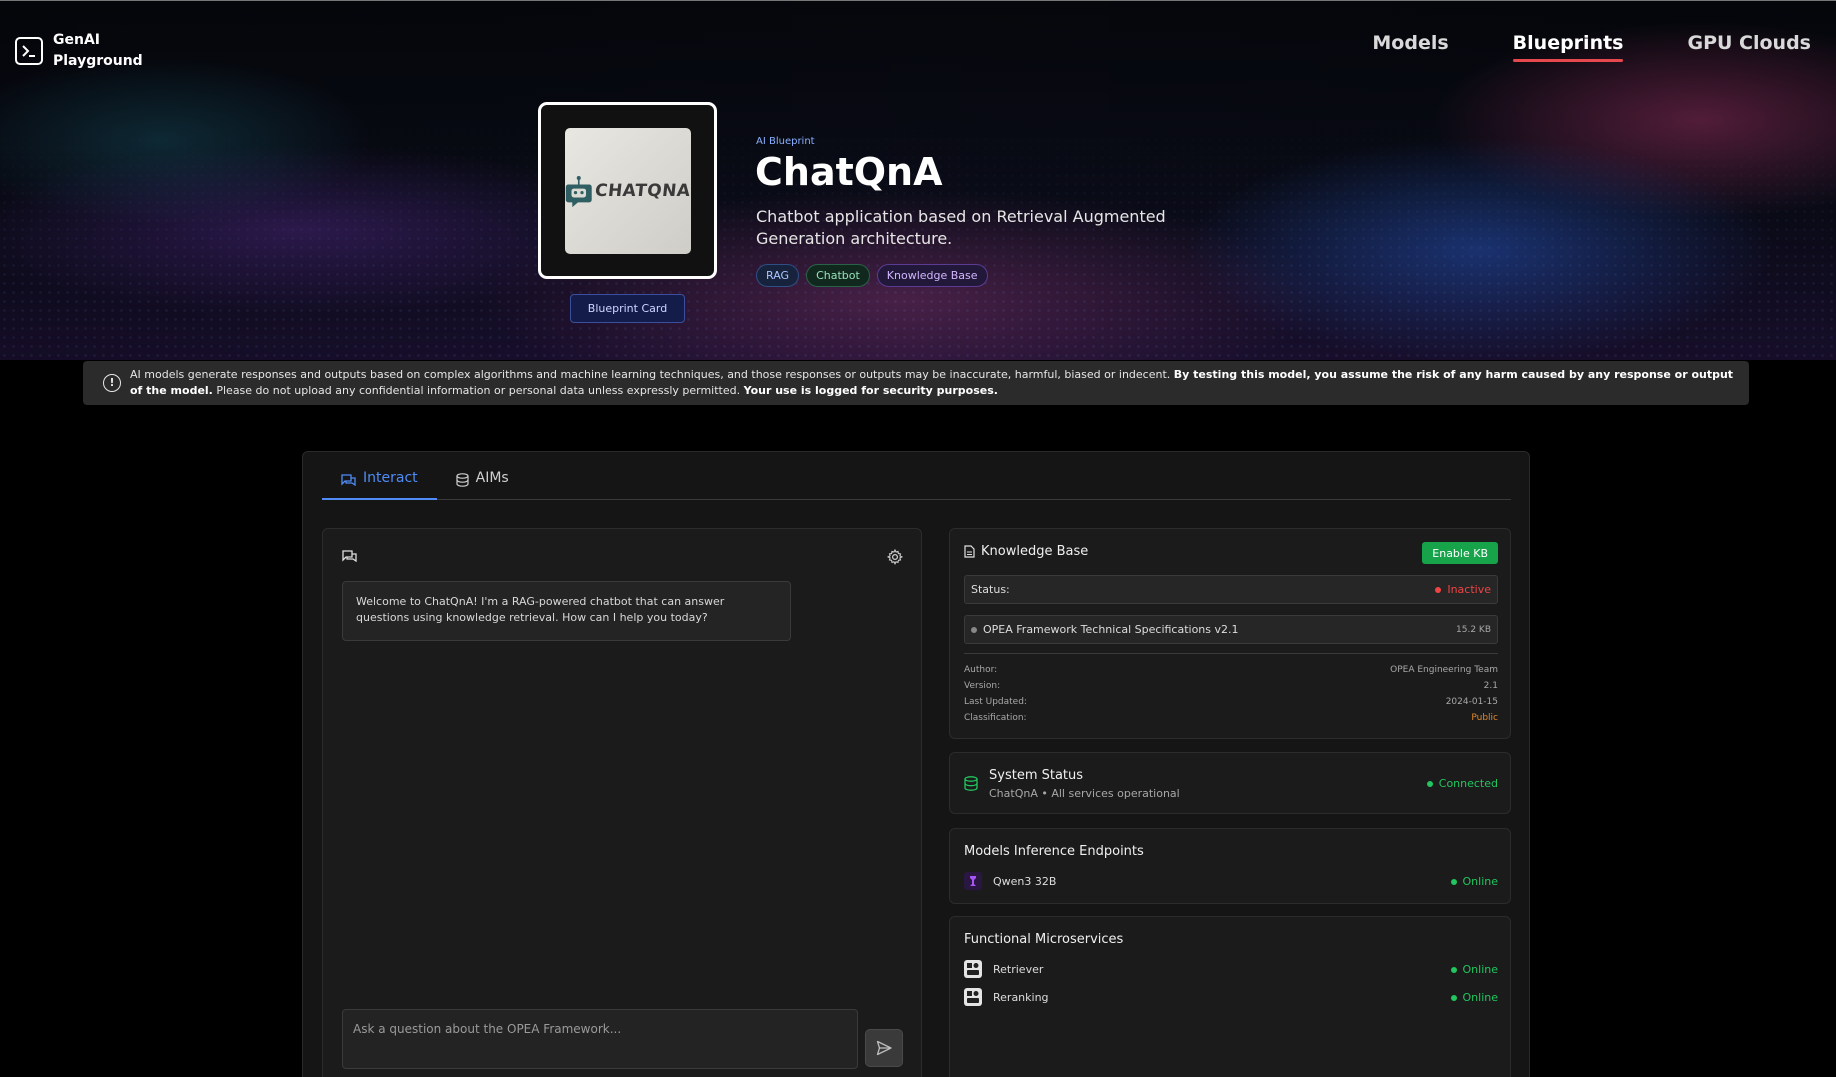  Describe the element at coordinates (1054, 851) in the screenshot. I see `models-title: Models Inference Endpoints` at that location.